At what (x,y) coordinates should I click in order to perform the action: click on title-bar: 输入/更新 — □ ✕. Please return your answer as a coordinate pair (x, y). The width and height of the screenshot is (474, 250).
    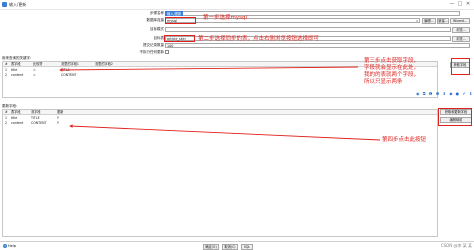
    Looking at the image, I should click on (237, 5).